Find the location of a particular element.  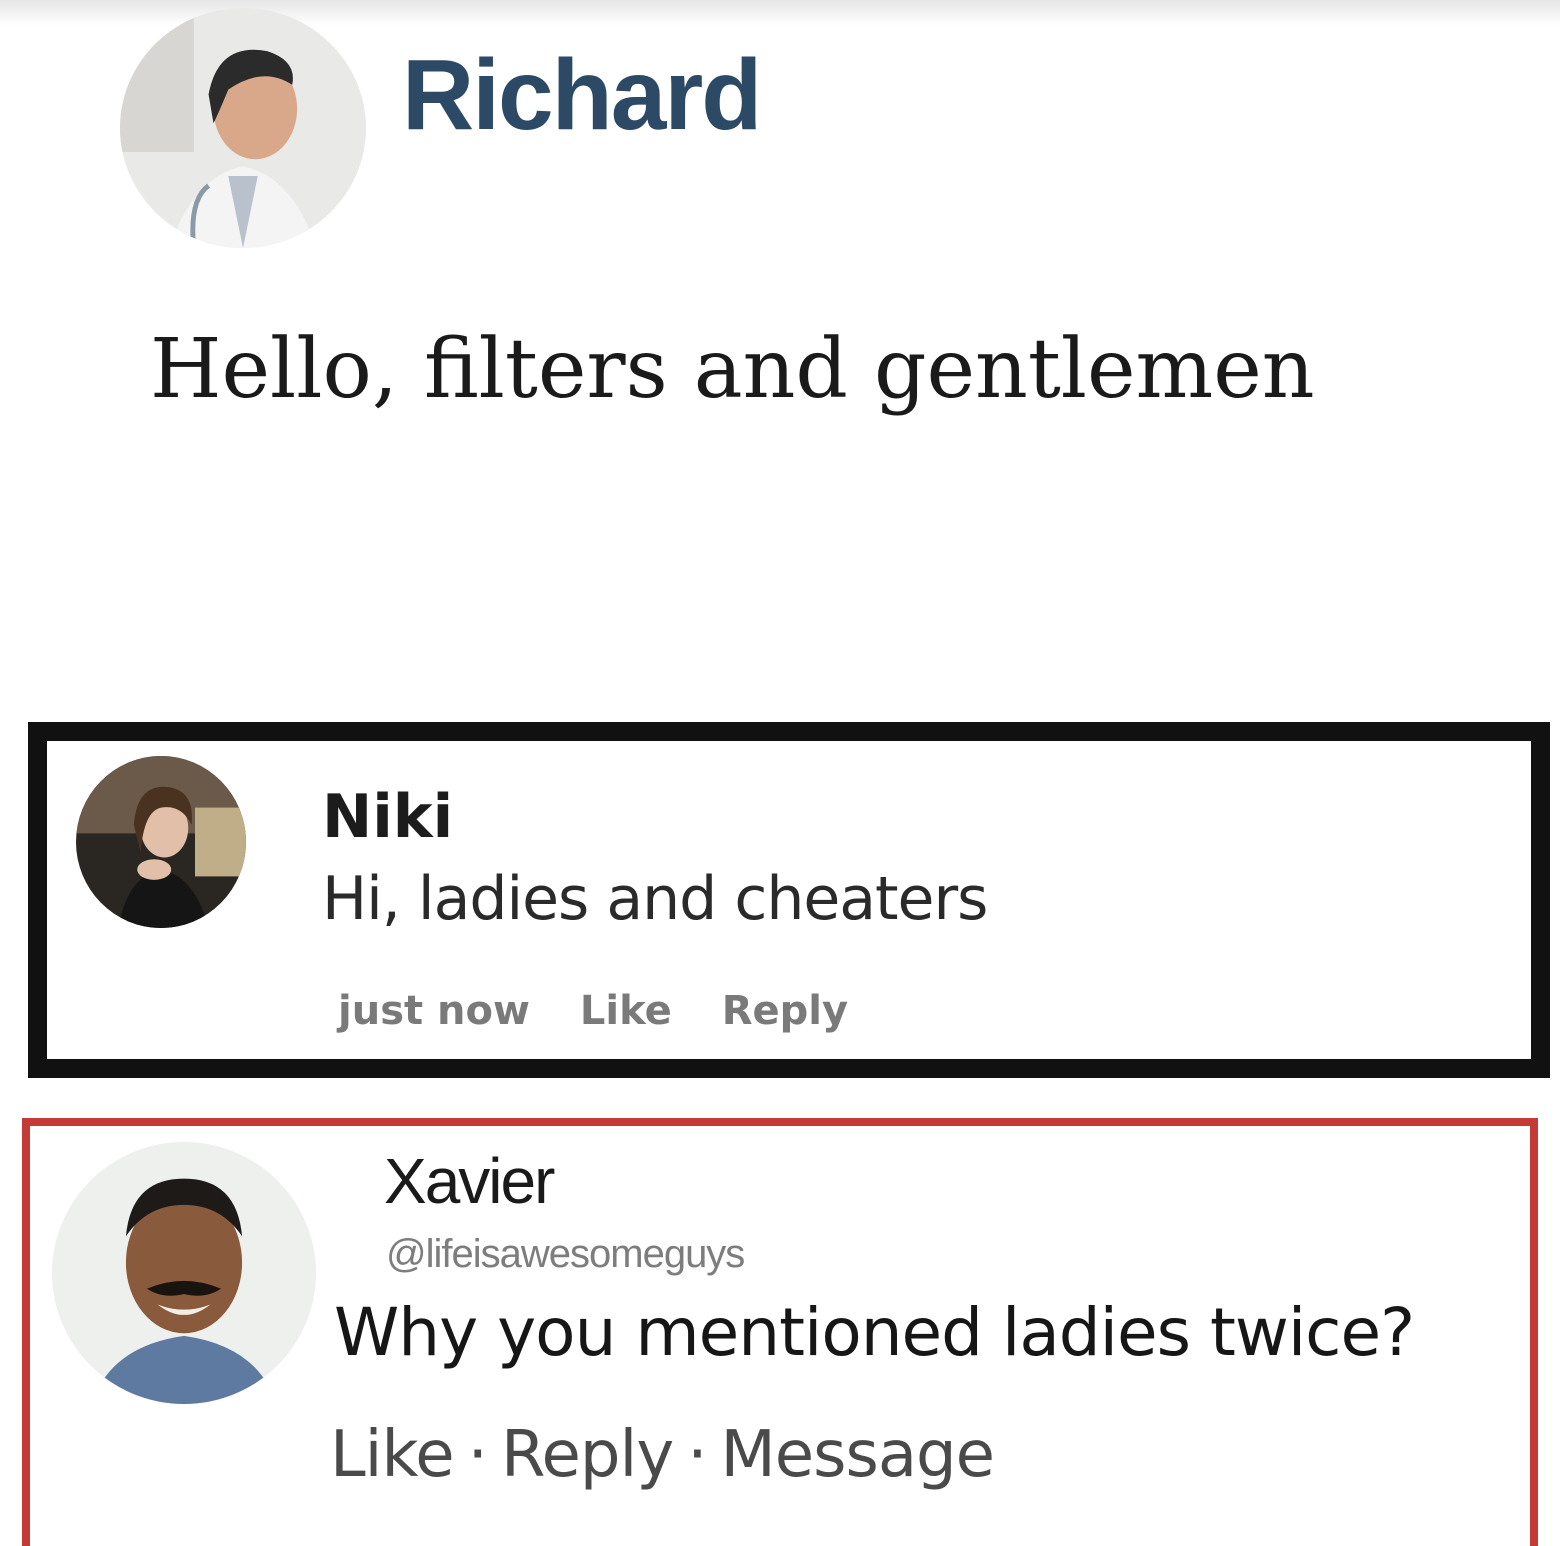

comment-text: Hi, ladies and cheaters is located at coordinates (655, 899).